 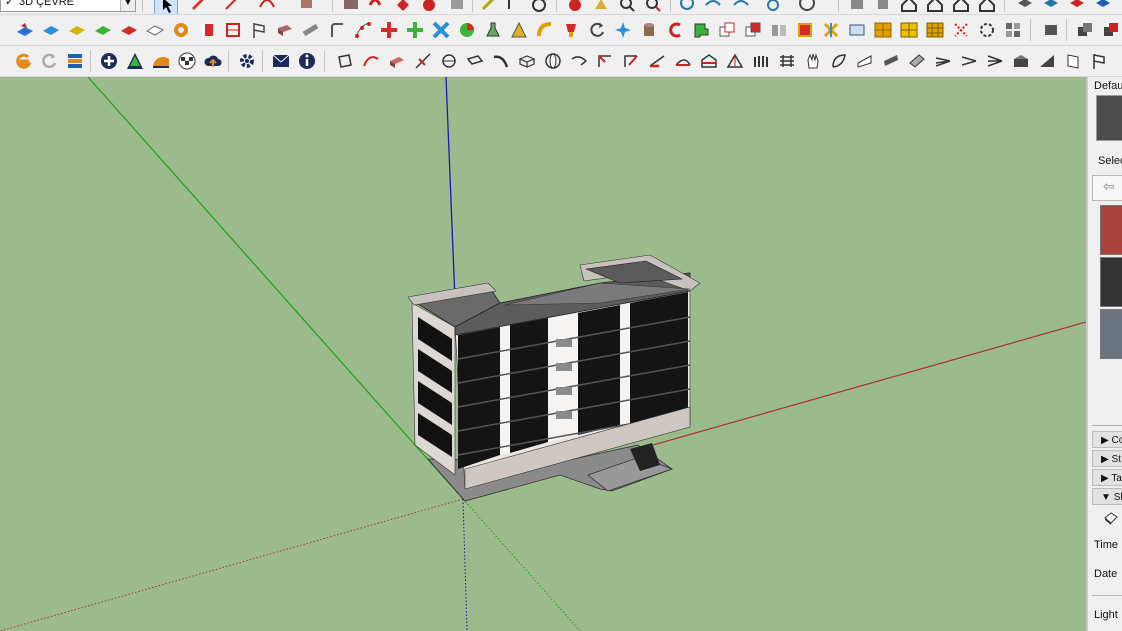 I want to click on tape-icon, so click(x=429, y=7).